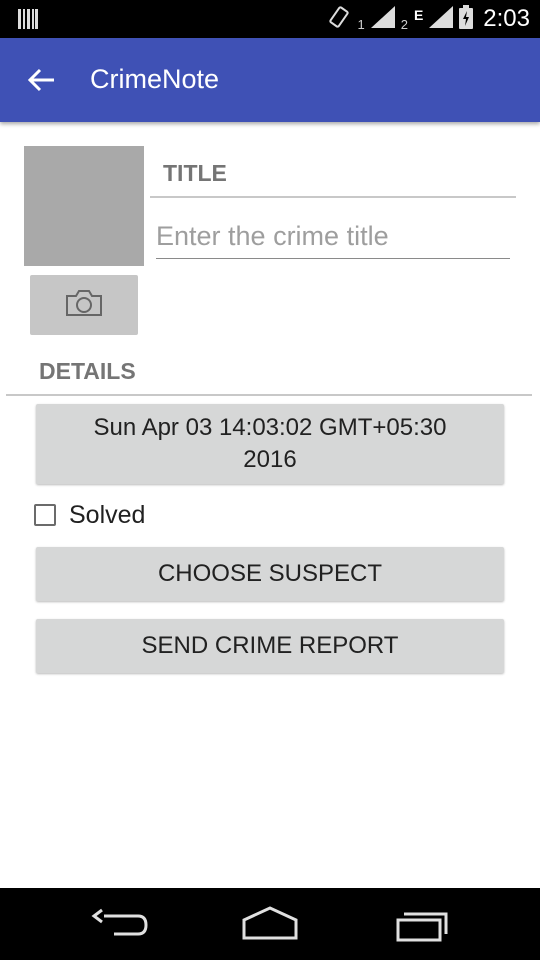 Image resolution: width=540 pixels, height=960 pixels. I want to click on arrow-left-icon, so click(42, 80).